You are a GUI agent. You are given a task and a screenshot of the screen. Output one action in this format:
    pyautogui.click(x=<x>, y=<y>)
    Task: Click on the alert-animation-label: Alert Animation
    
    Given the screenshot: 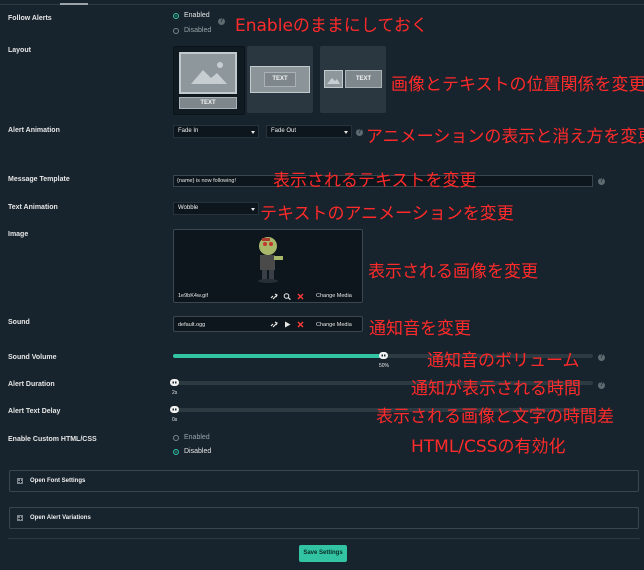 What is the action you would take?
    pyautogui.click(x=34, y=130)
    